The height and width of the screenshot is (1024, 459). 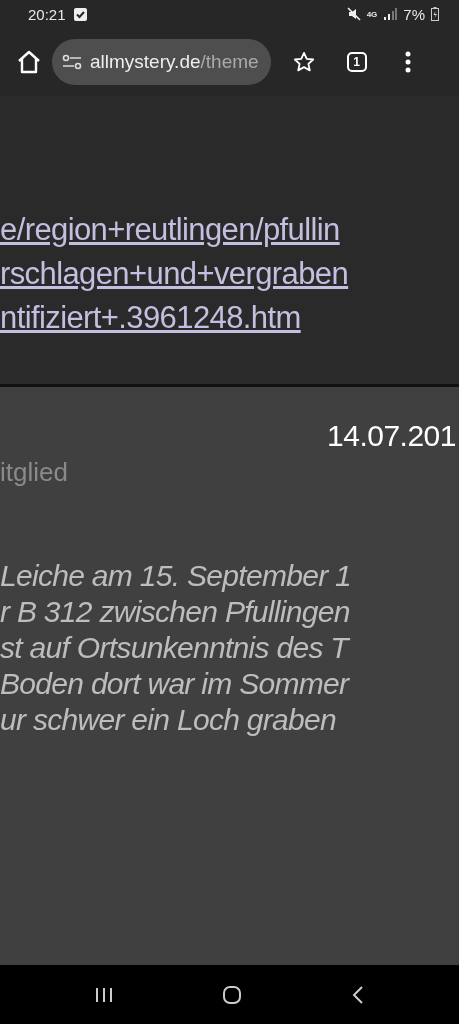 I want to click on address-bar: allmystery.de/theme, so click(x=161, y=62).